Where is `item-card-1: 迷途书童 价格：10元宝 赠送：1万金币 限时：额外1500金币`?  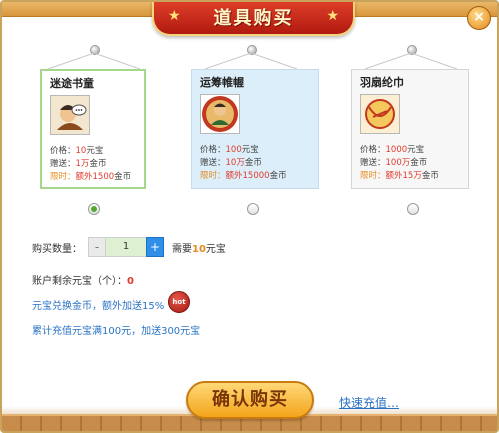 item-card-1: 迷途书童 价格：10元宝 赠送：1万金币 限时：额外1500金币 is located at coordinates (93, 129).